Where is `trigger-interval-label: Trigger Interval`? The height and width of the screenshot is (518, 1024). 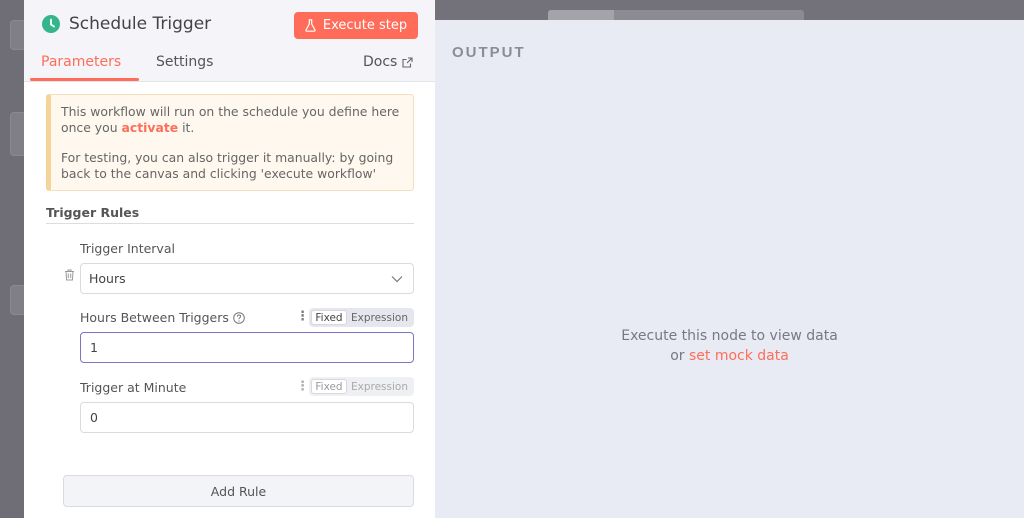 trigger-interval-label: Trigger Interval is located at coordinates (127, 248).